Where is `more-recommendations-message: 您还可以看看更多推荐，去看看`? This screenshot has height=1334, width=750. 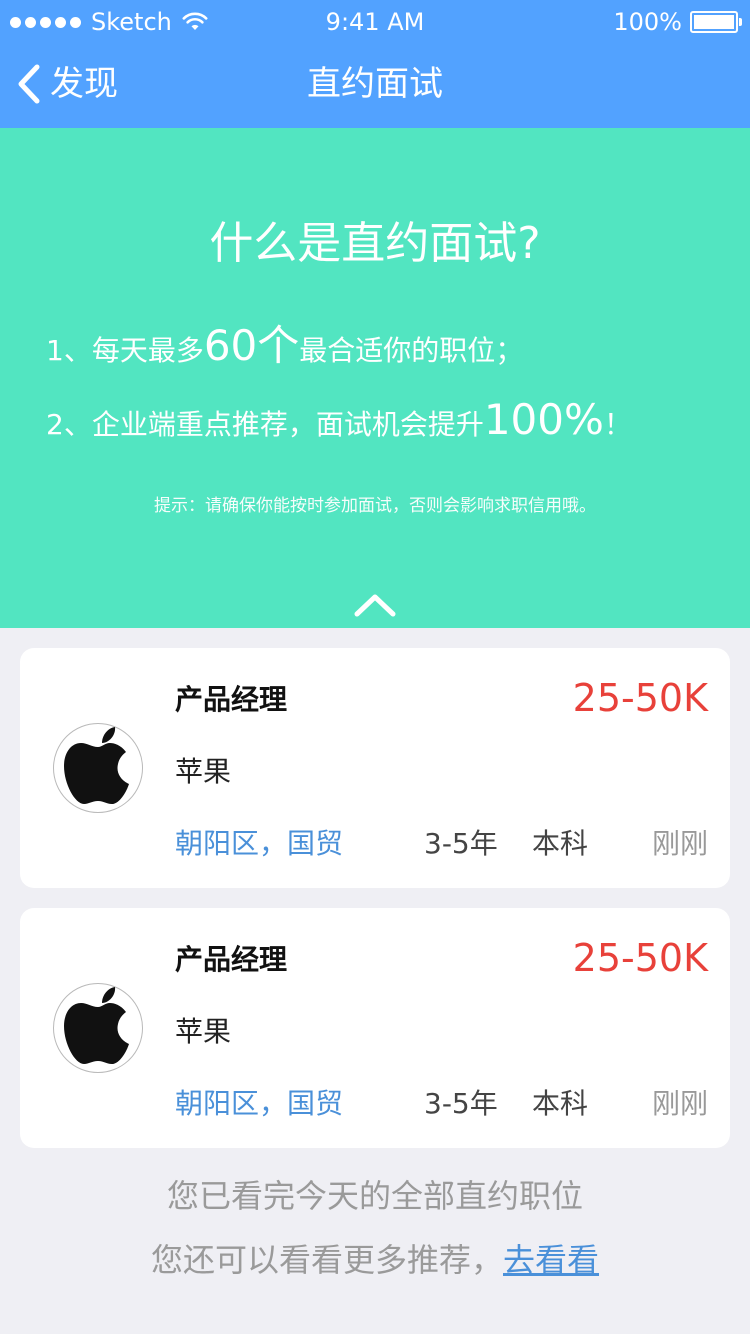 more-recommendations-message: 您还可以看看更多推荐，去看看 is located at coordinates (375, 1260).